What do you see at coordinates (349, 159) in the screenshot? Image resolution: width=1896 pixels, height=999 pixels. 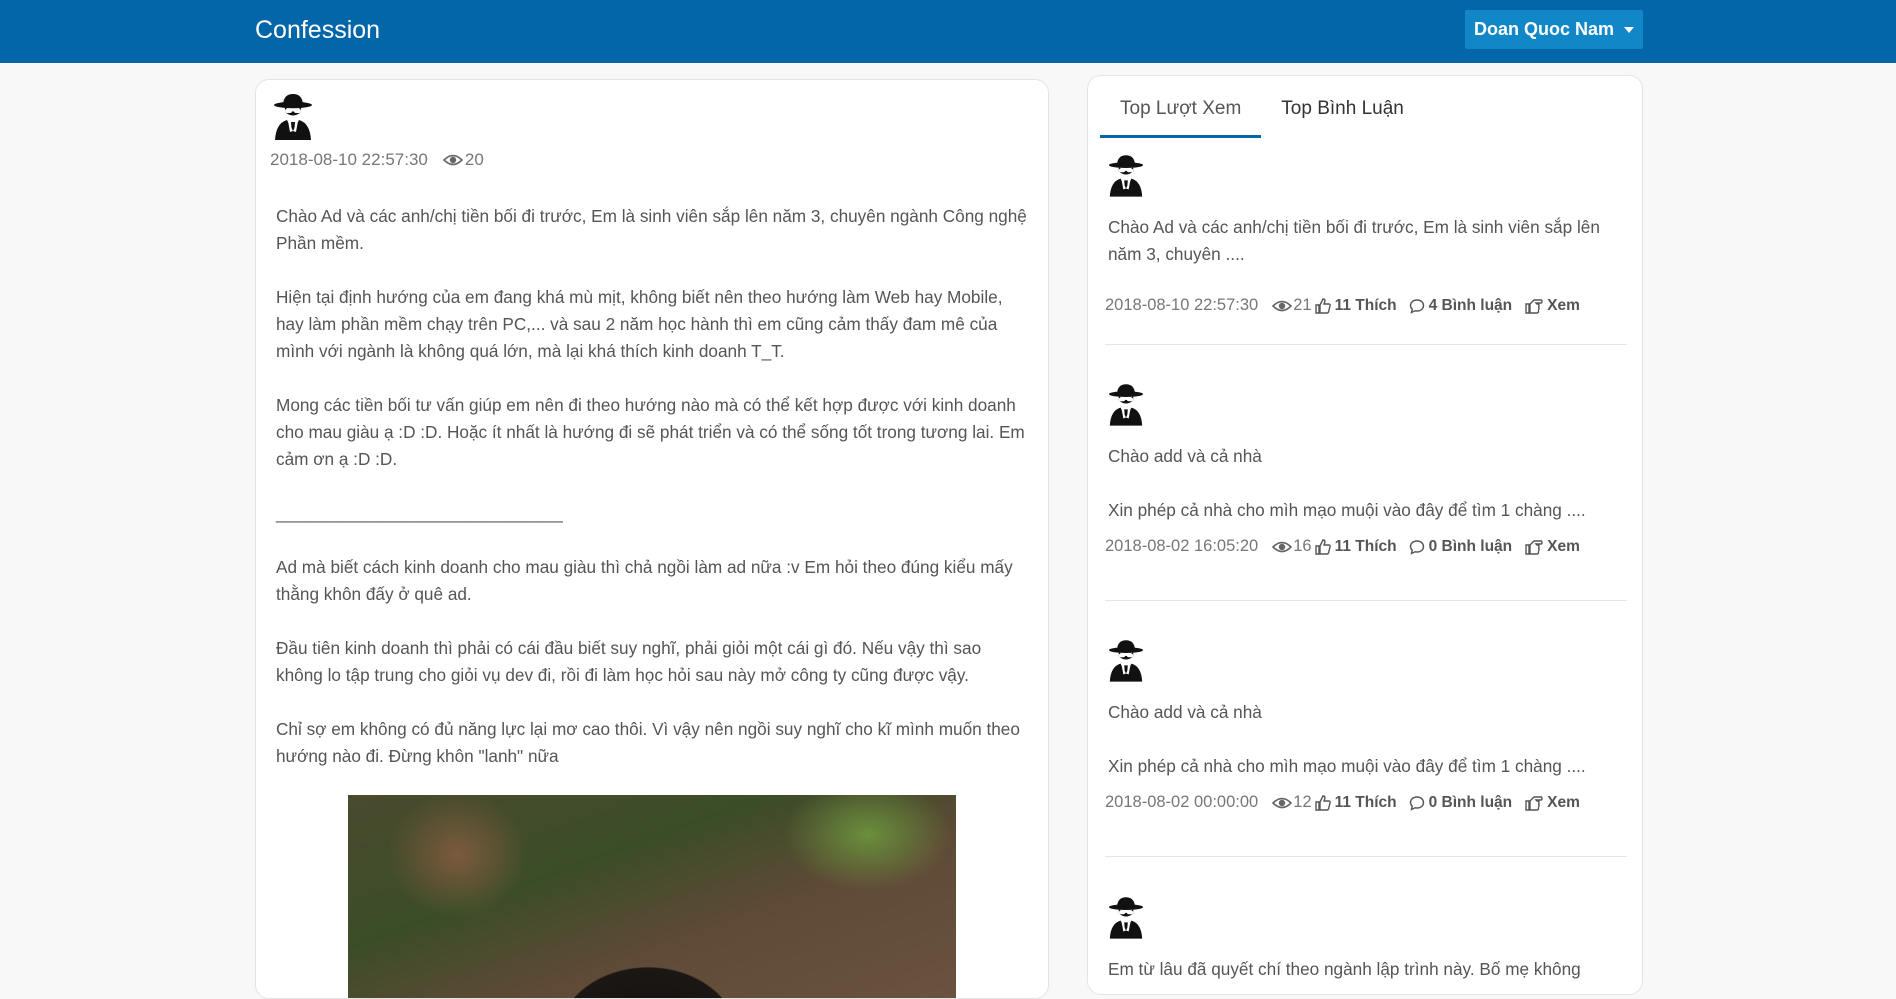 I see `post-timestamp: 2018-08-10 22:57:30` at bounding box center [349, 159].